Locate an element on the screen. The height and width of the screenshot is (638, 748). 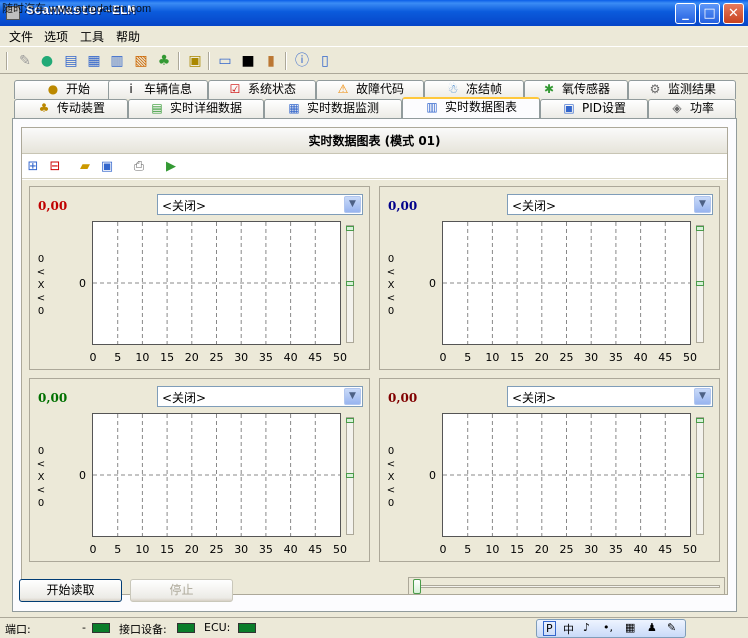
monitor-icon: ▭ is located at coordinates (225, 61).